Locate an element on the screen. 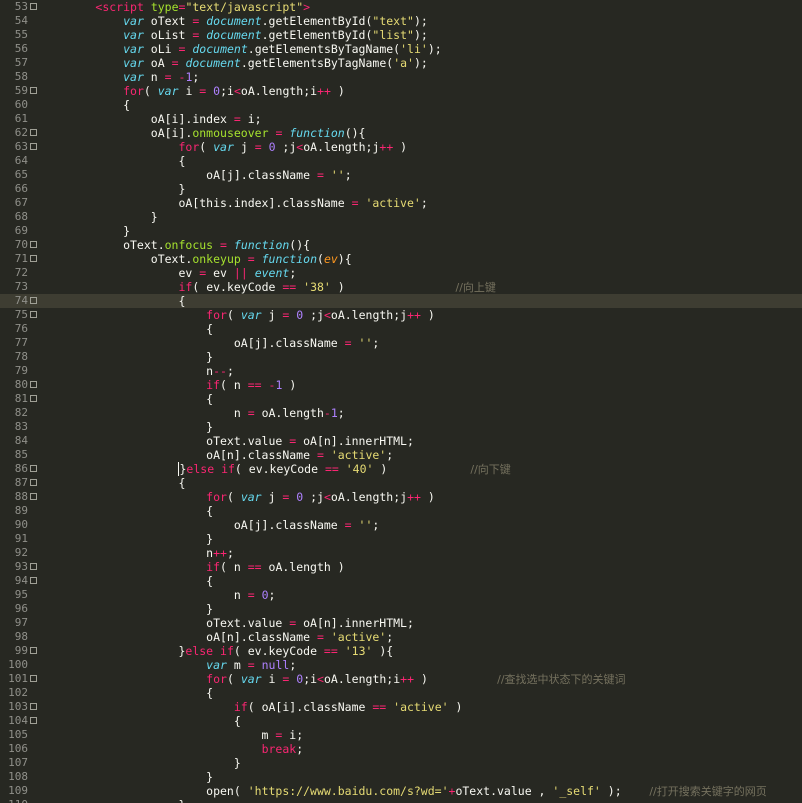 The image size is (802, 803). code-line: 104 { is located at coordinates (401, 721).